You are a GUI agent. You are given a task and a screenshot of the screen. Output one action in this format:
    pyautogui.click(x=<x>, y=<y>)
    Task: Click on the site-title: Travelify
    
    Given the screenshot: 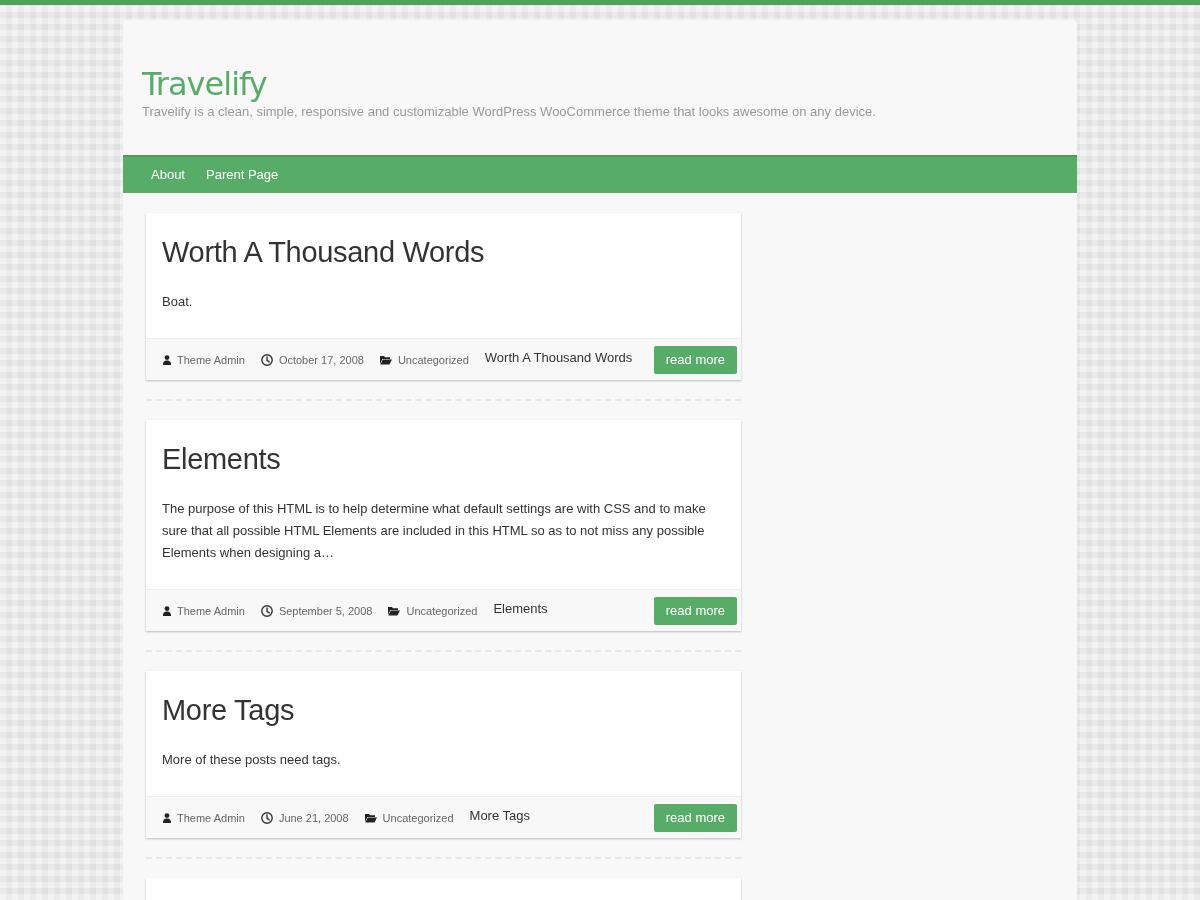 What is the action you would take?
    pyautogui.click(x=204, y=84)
    